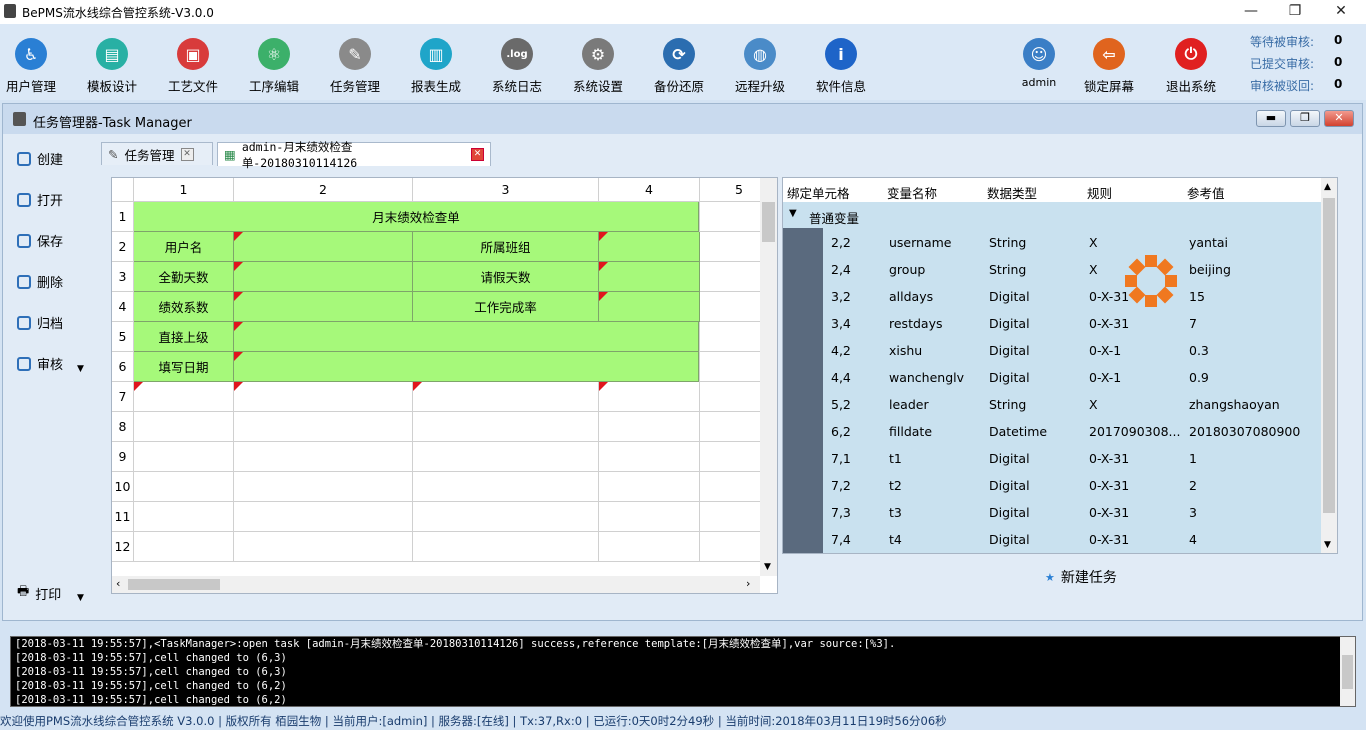  I want to click on row-header: 5, so click(123, 337).